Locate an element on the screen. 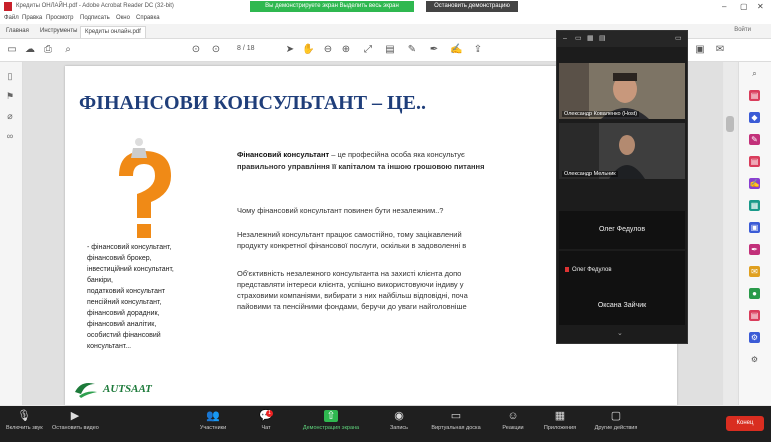  fill-sign-icon: ✍ is located at coordinates (754, 183).